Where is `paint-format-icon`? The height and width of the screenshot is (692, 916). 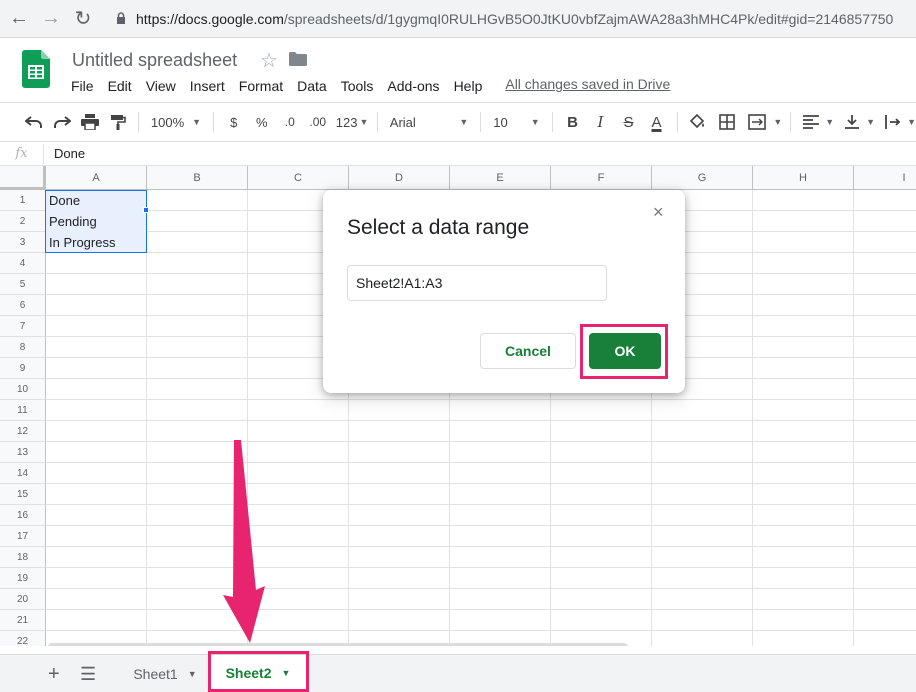
paint-format-icon is located at coordinates (118, 122).